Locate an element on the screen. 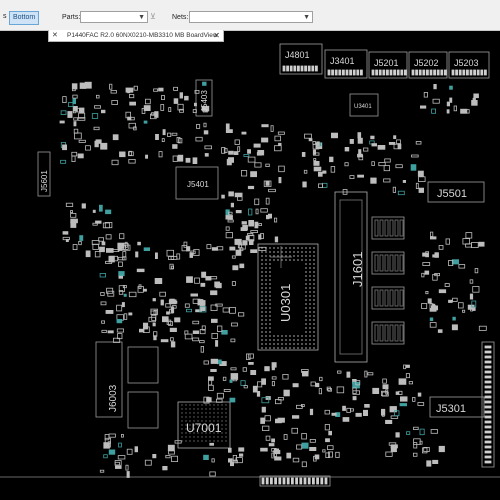 Image resolution: width=500 pixels, height=500 pixels. parts-combobox: ▼ is located at coordinates (114, 17).